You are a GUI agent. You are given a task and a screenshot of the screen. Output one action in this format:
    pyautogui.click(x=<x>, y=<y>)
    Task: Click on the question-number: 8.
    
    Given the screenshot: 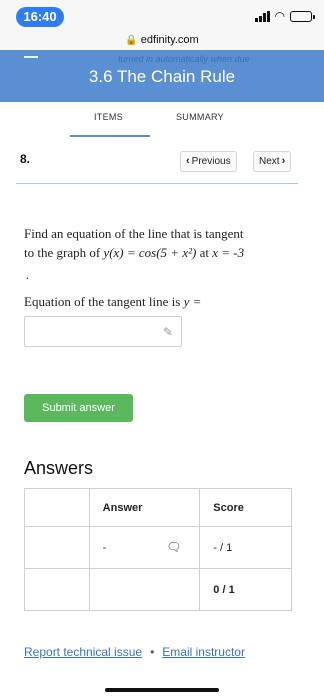 What is the action you would take?
    pyautogui.click(x=25, y=159)
    